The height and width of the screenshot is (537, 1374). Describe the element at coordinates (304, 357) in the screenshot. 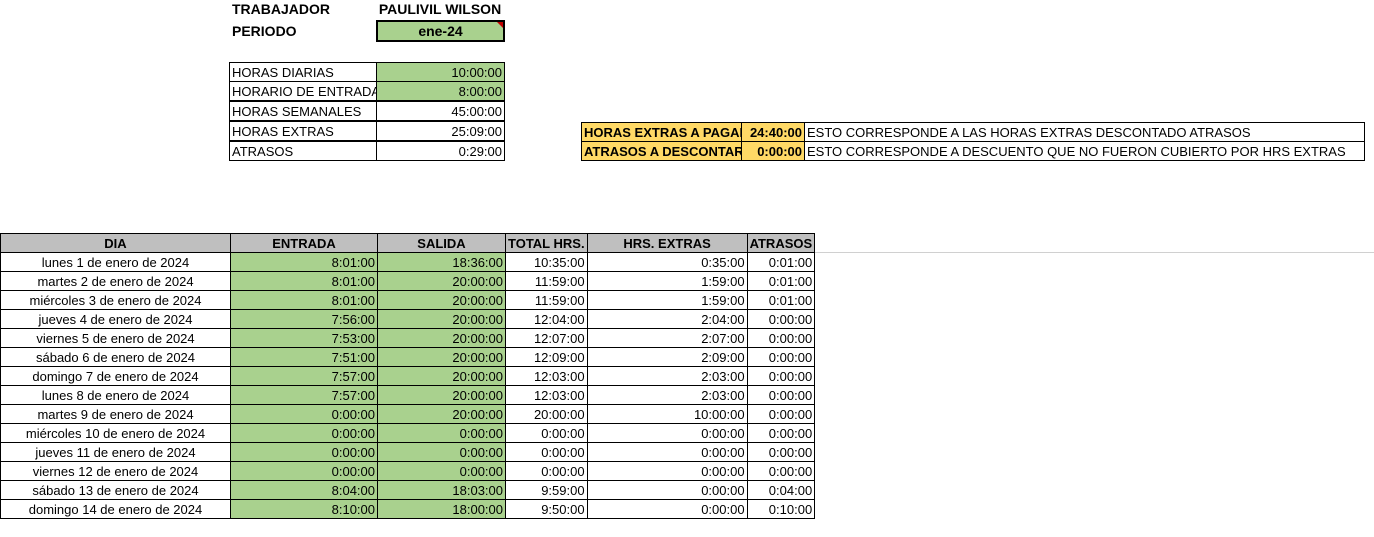

I see `cell-entrada: 7:51:00` at that location.